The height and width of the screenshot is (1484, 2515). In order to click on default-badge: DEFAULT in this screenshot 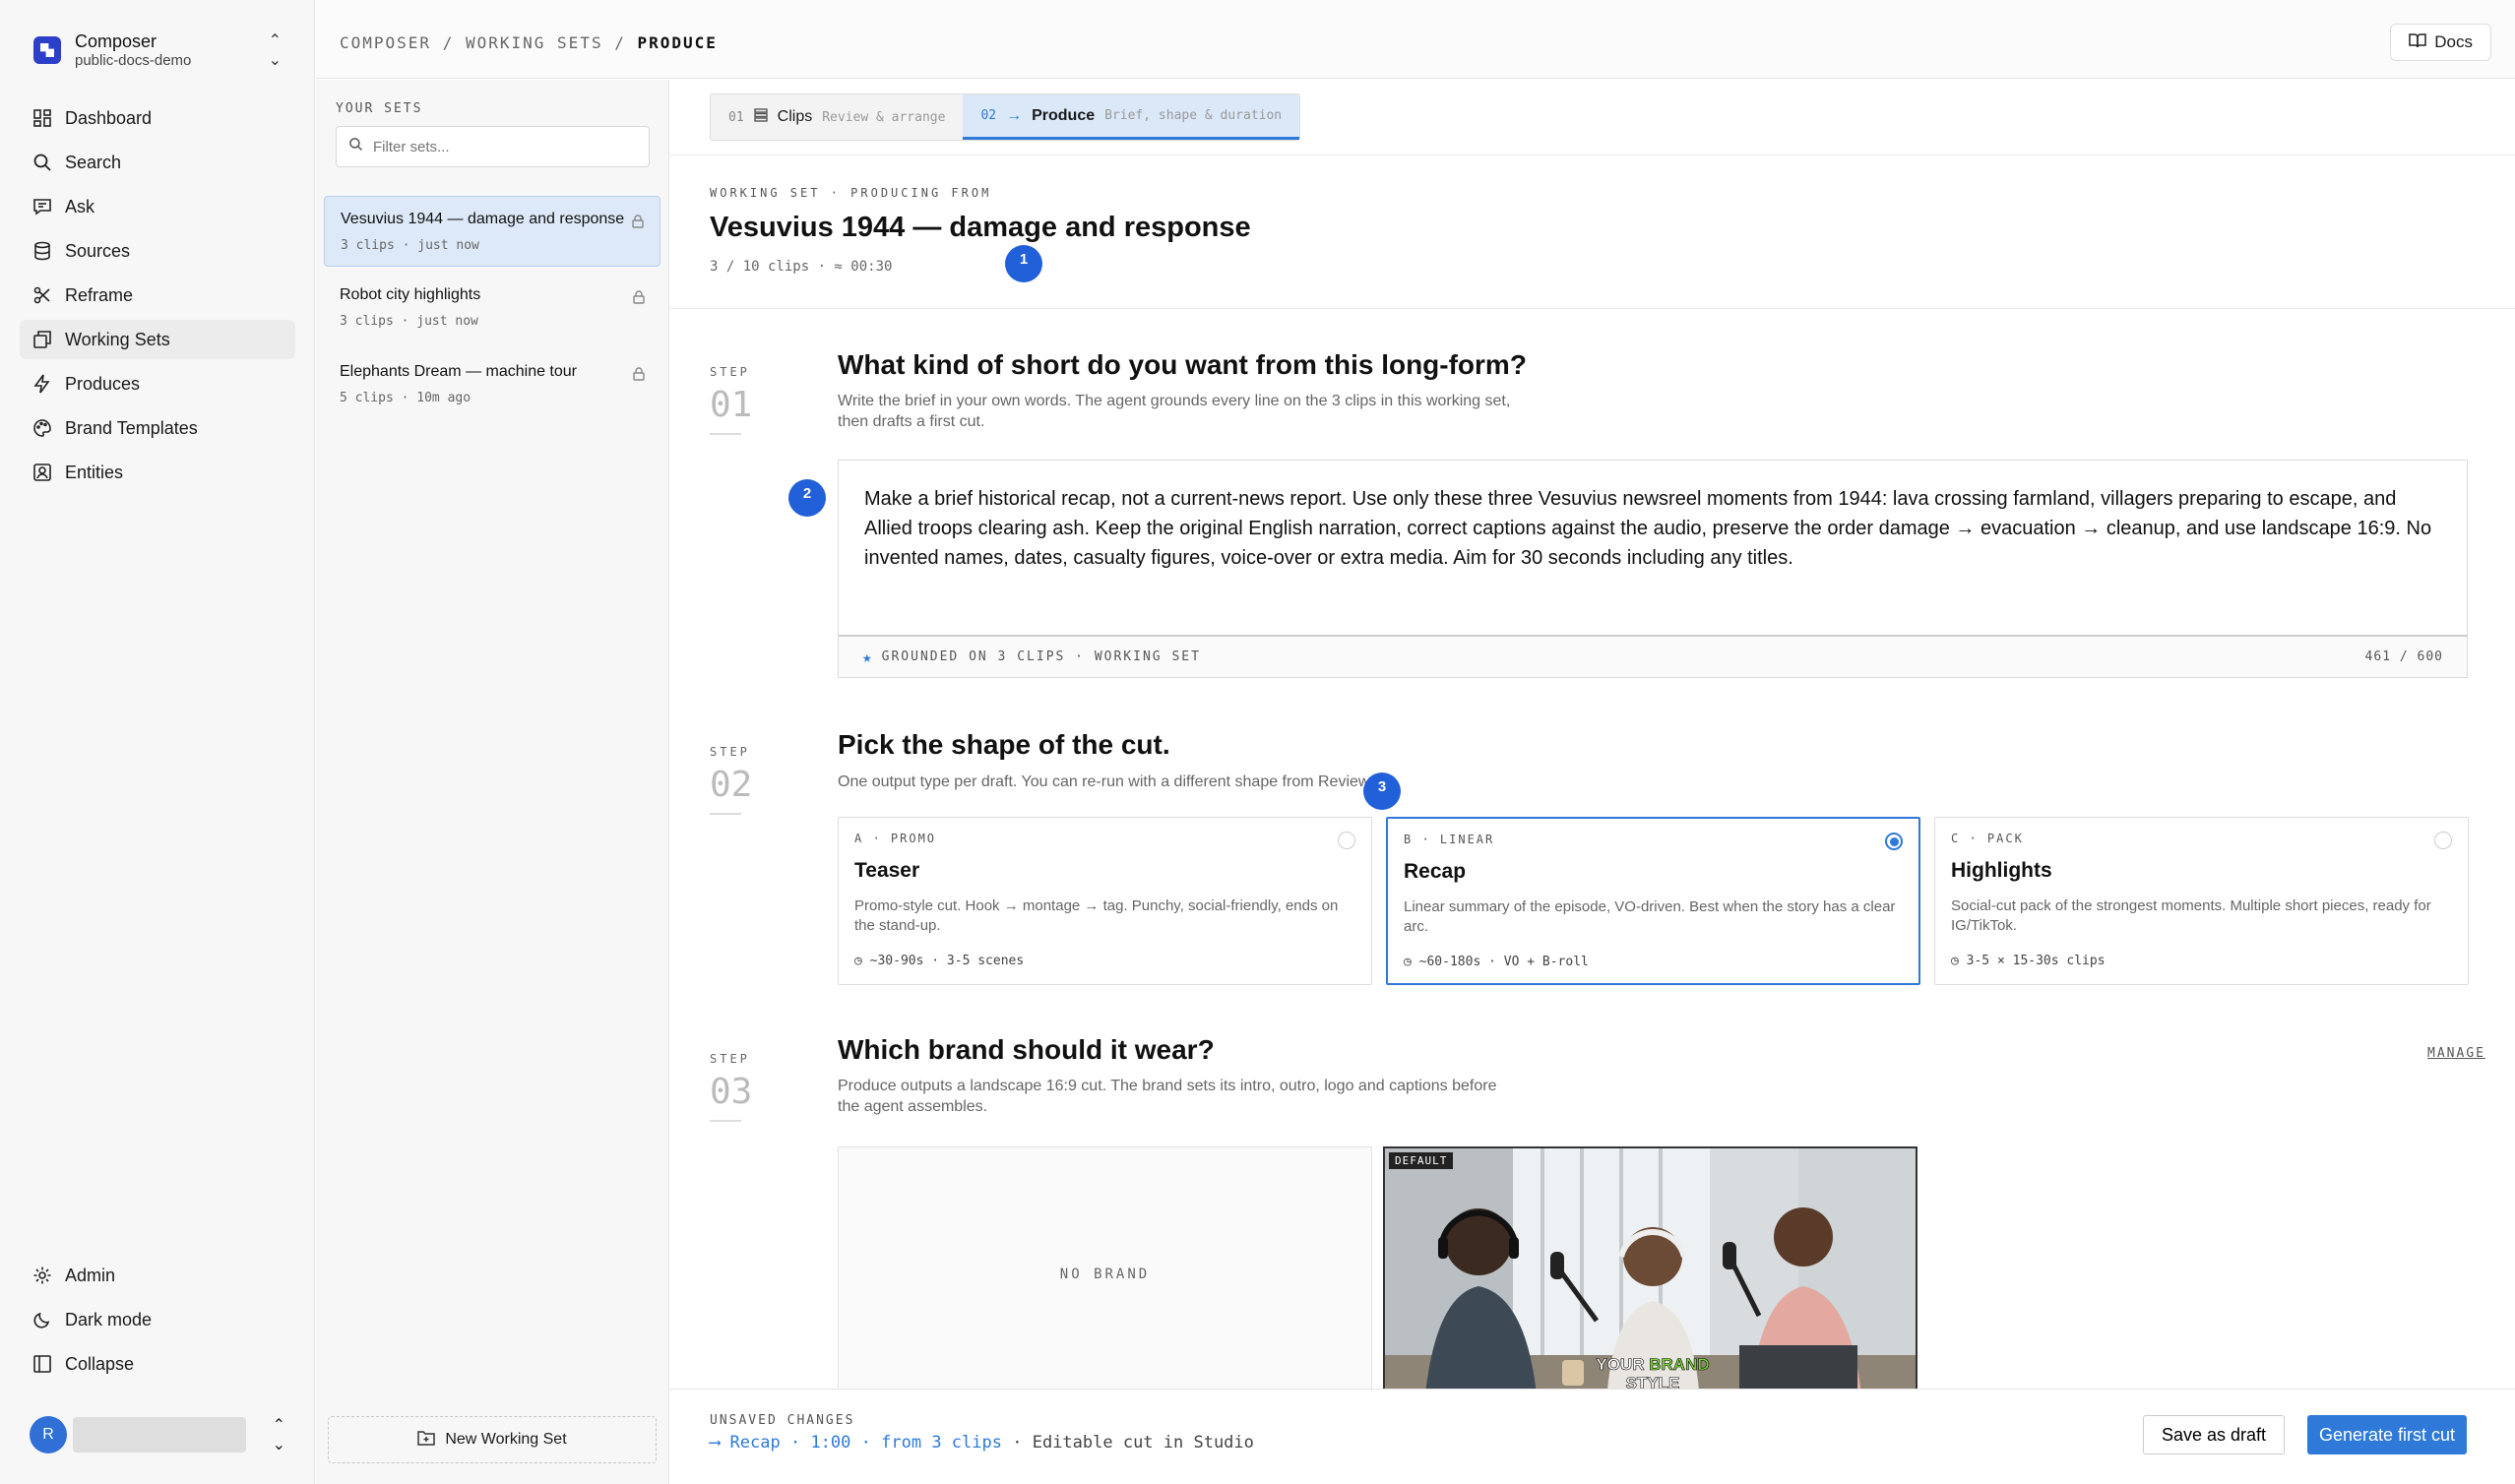, I will do `click(1421, 1160)`.